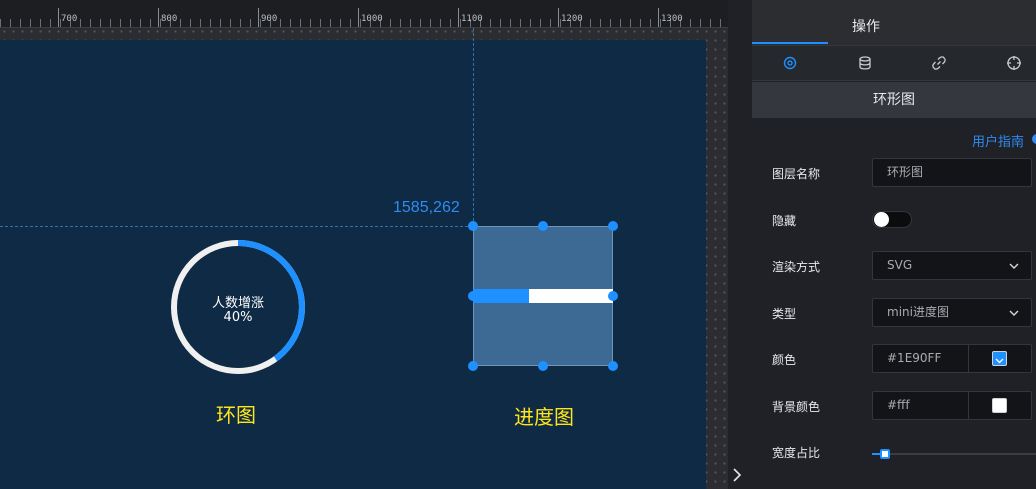 The height and width of the screenshot is (489, 1036). I want to click on ruler-label: 1300, so click(672, 19).